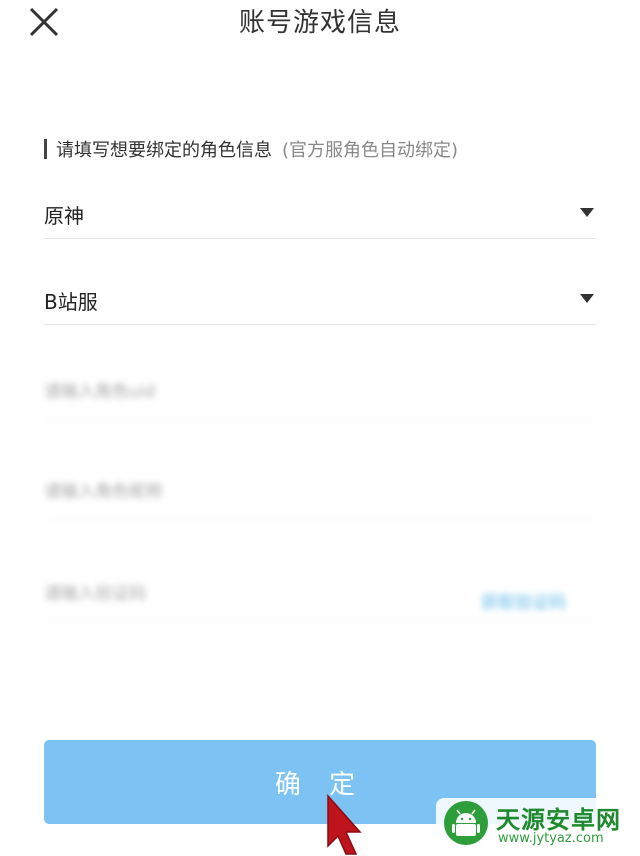 The height and width of the screenshot is (856, 640). What do you see at coordinates (164, 150) in the screenshot?
I see `section-label-text: 请填写想要绑定的角色信息` at bounding box center [164, 150].